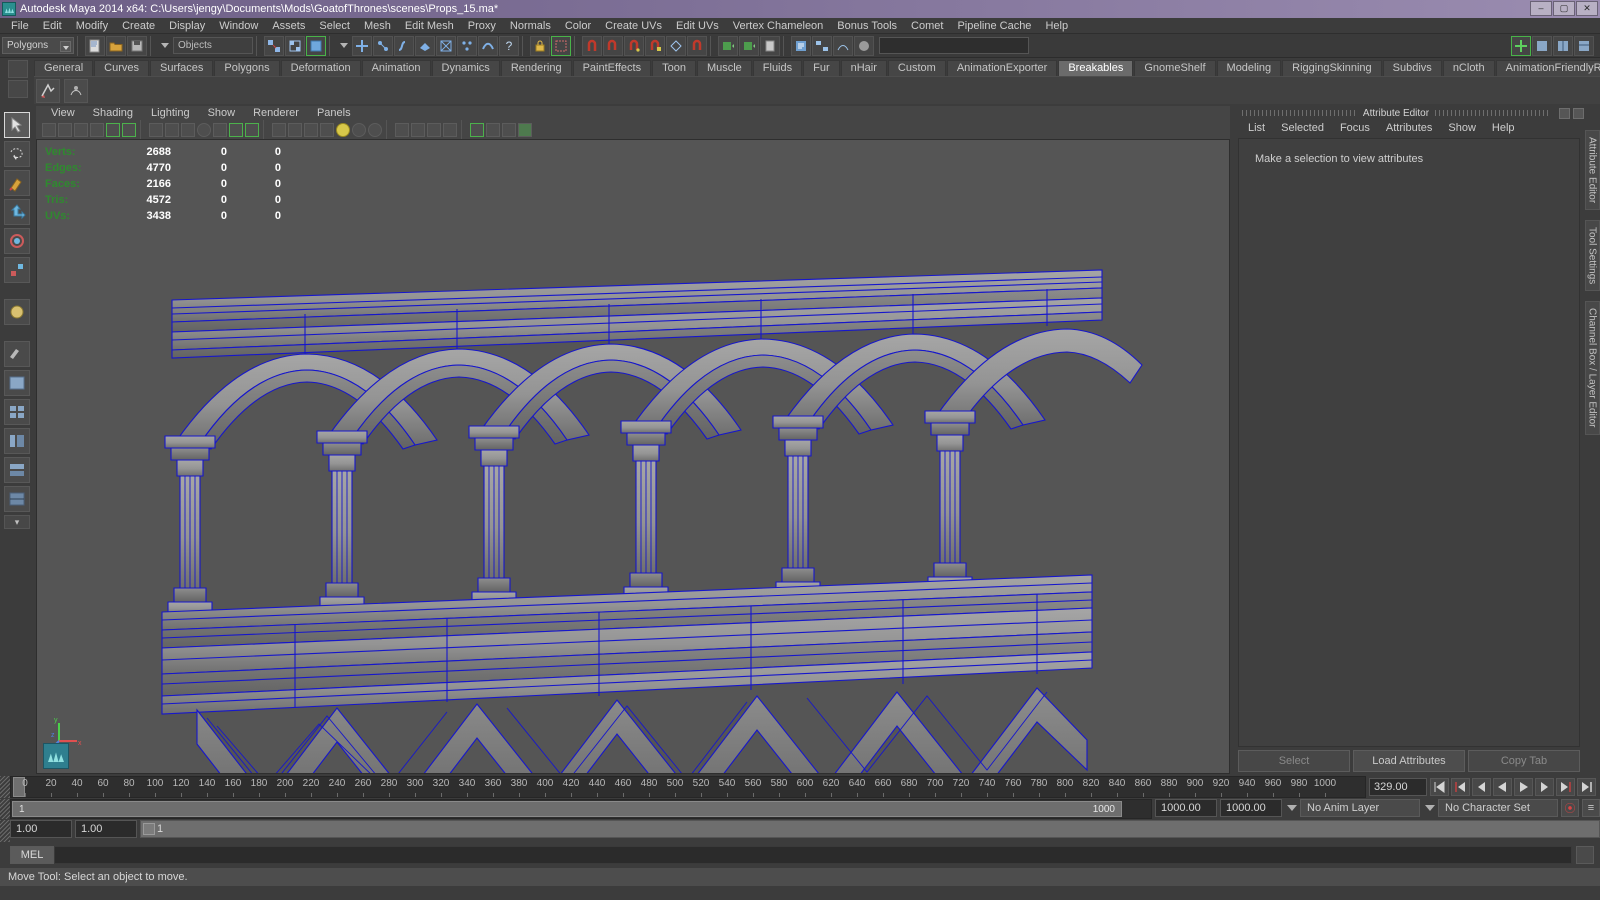 The height and width of the screenshot is (900, 1600). Describe the element at coordinates (1592, 368) in the screenshot. I see `vtab-channel-box-layer-editor: Channel Box / Layer Editor` at that location.